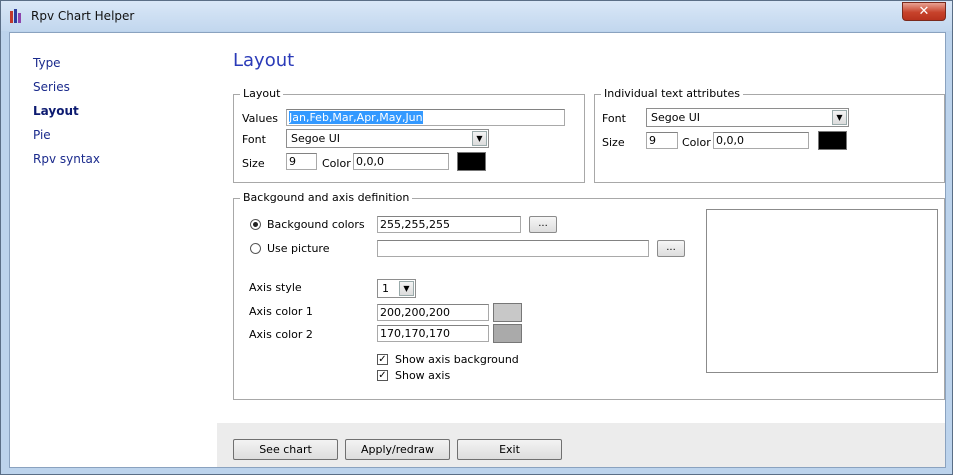  I want to click on use-picture-label: Use picture, so click(298, 248).